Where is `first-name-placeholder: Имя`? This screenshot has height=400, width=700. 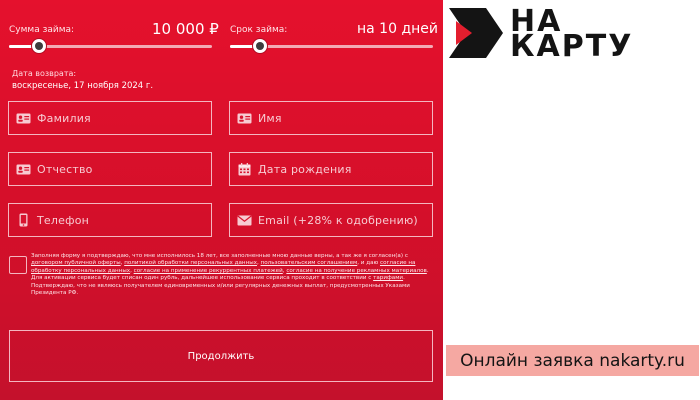 first-name-placeholder: Имя is located at coordinates (270, 118).